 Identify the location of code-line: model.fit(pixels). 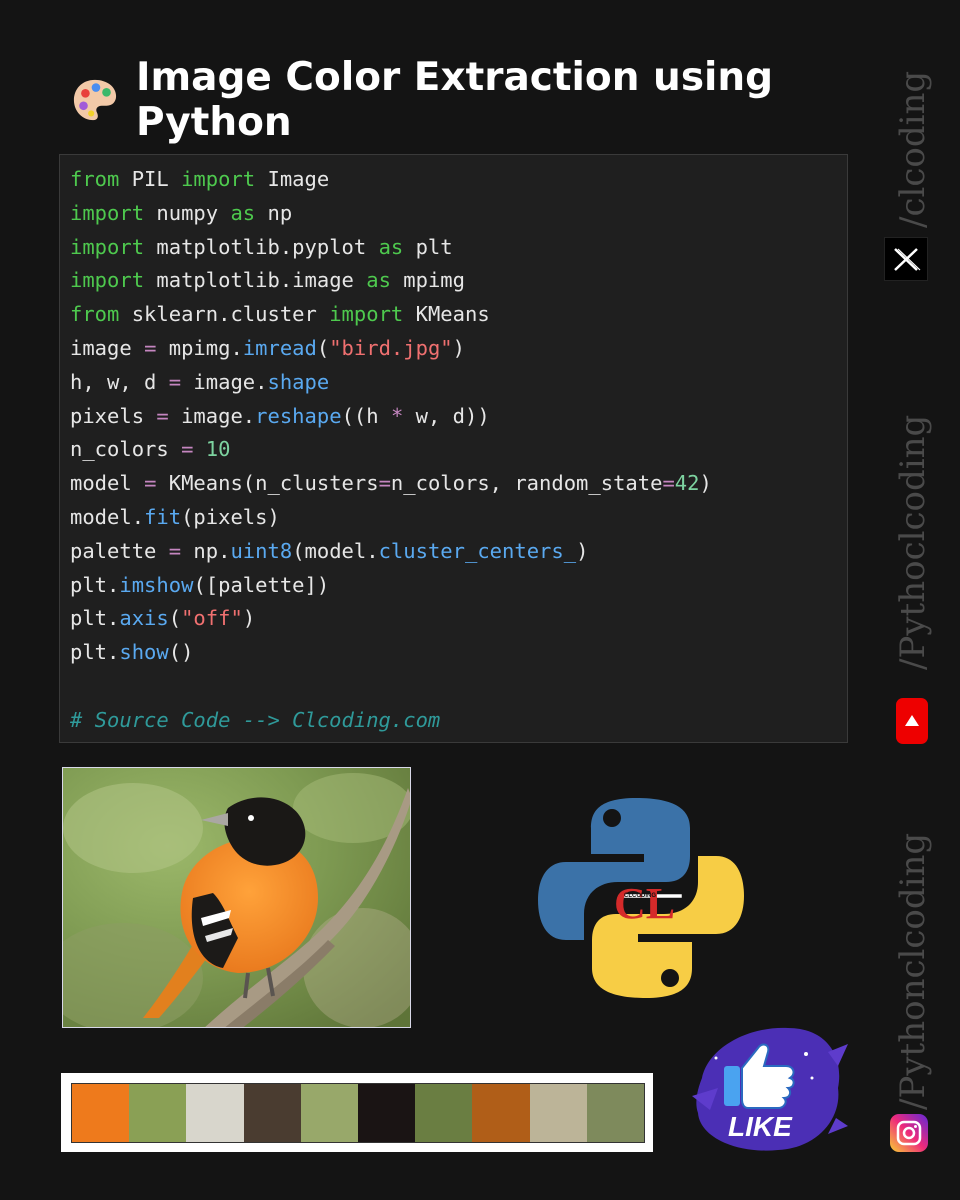
(391, 518).